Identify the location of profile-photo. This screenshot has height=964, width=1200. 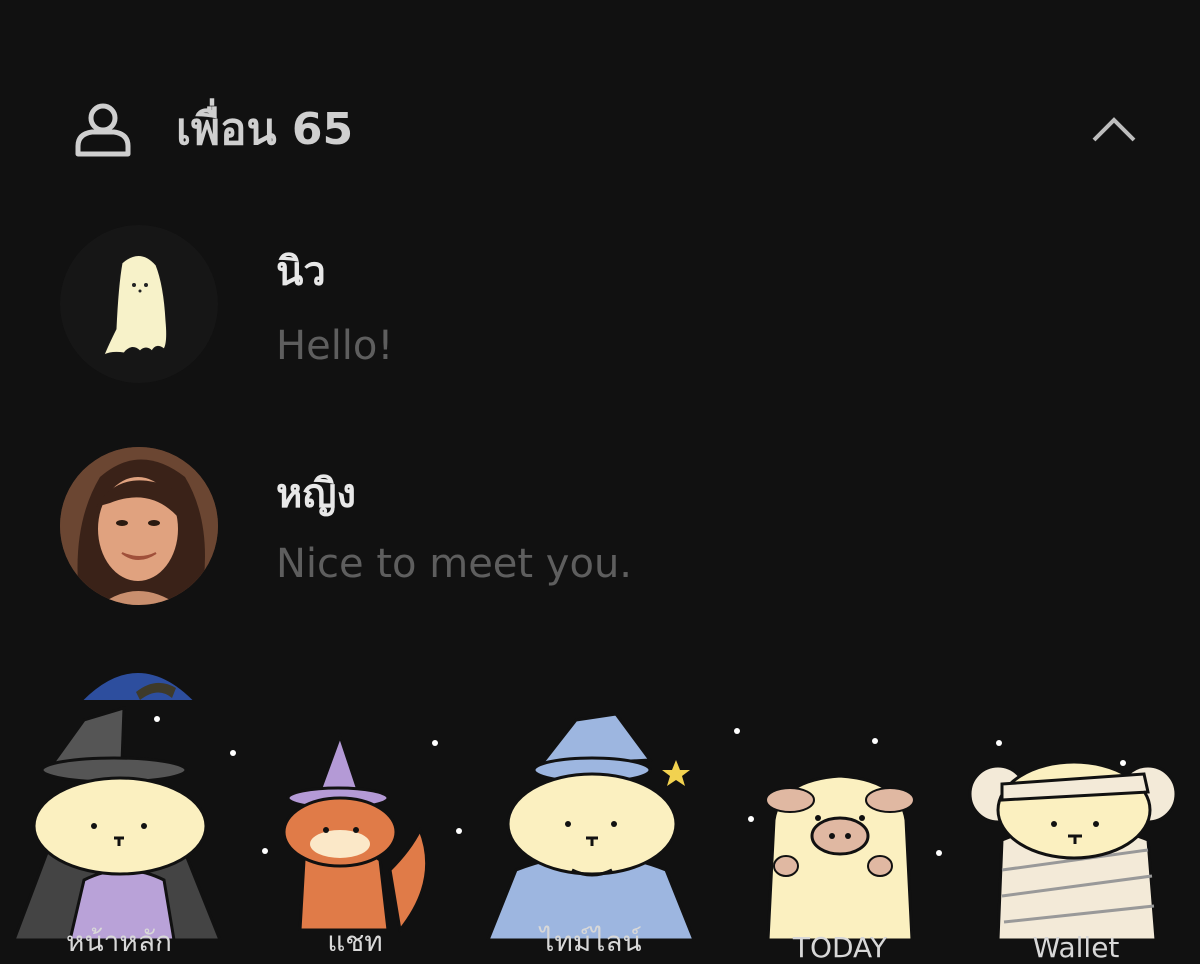
(139, 526).